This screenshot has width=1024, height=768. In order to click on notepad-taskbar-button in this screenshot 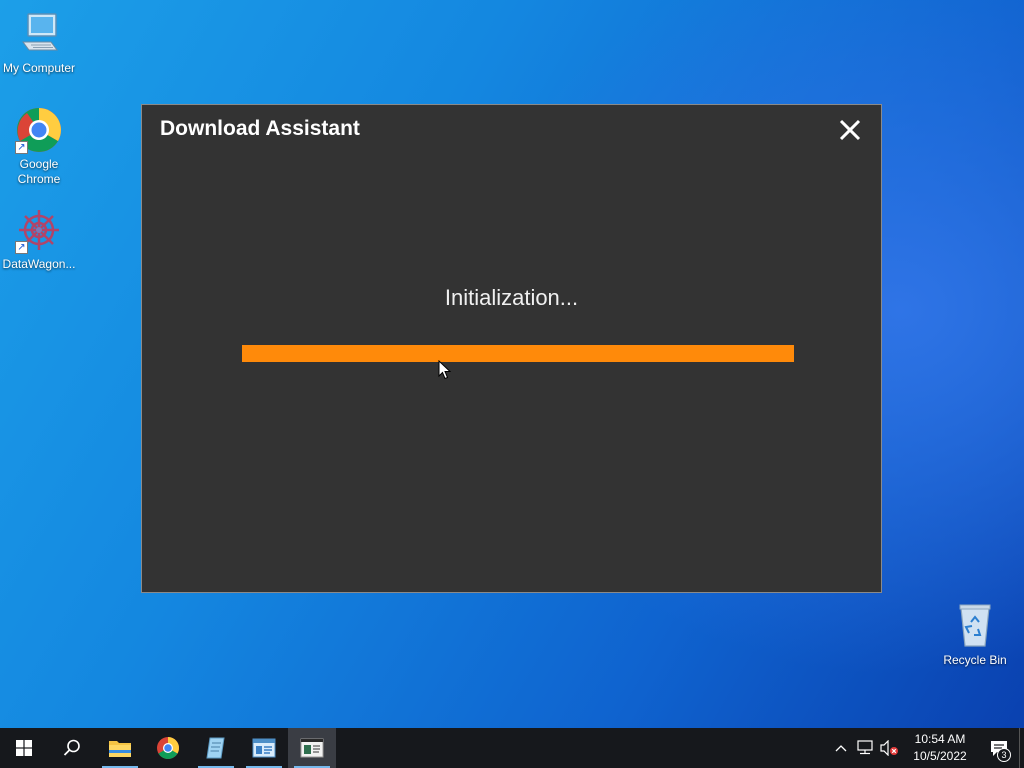, I will do `click(216, 748)`.